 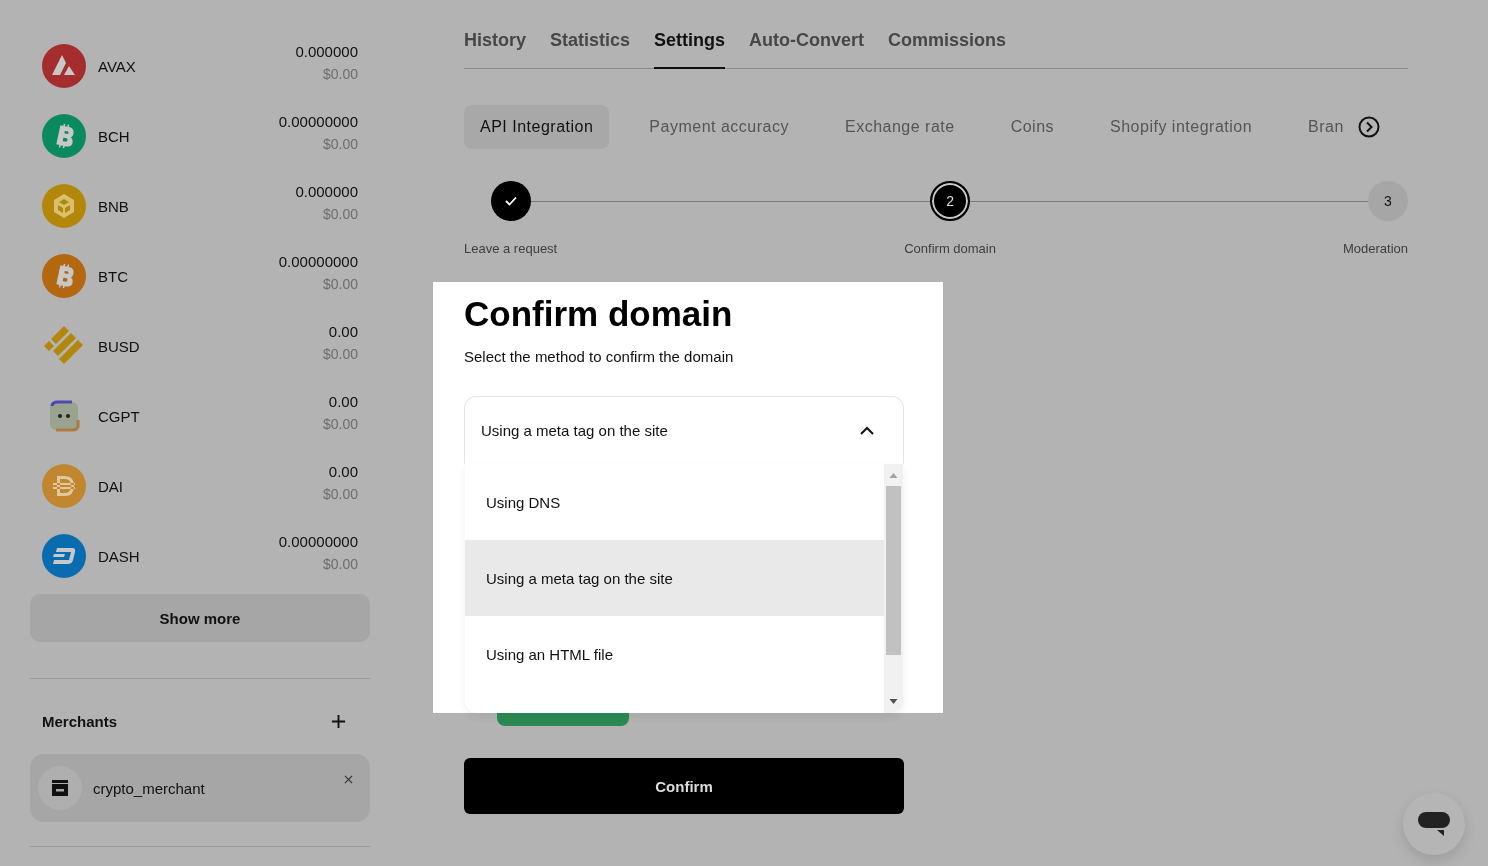 What do you see at coordinates (950, 201) in the screenshot?
I see `step-indicator: 2` at bounding box center [950, 201].